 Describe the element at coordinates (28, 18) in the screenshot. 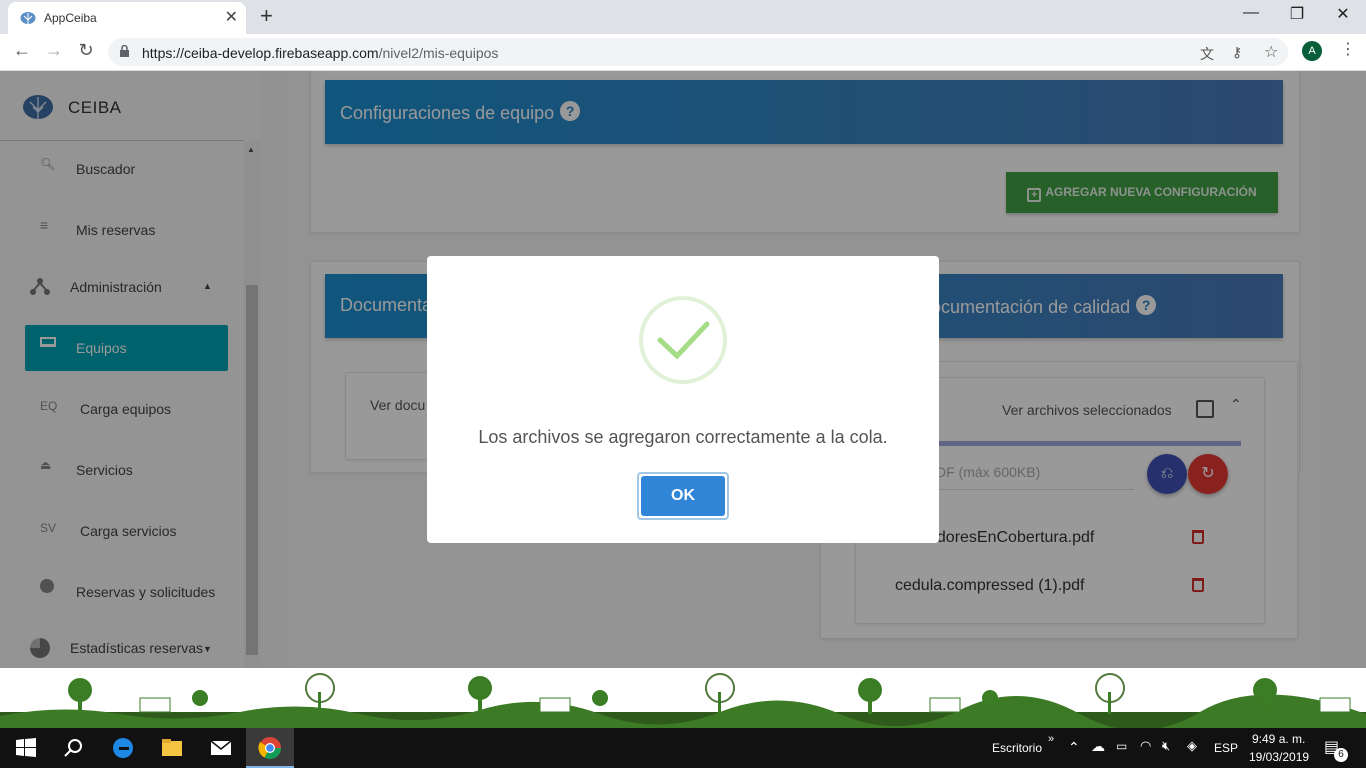

I see `ceiba-tree-icon` at that location.